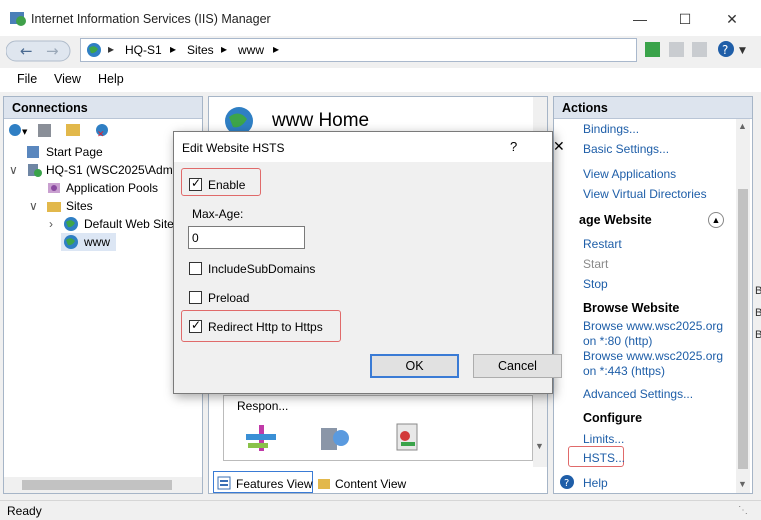 This screenshot has height=520, width=761. What do you see at coordinates (559, 146) in the screenshot?
I see `dialog-close-button: ✕` at bounding box center [559, 146].